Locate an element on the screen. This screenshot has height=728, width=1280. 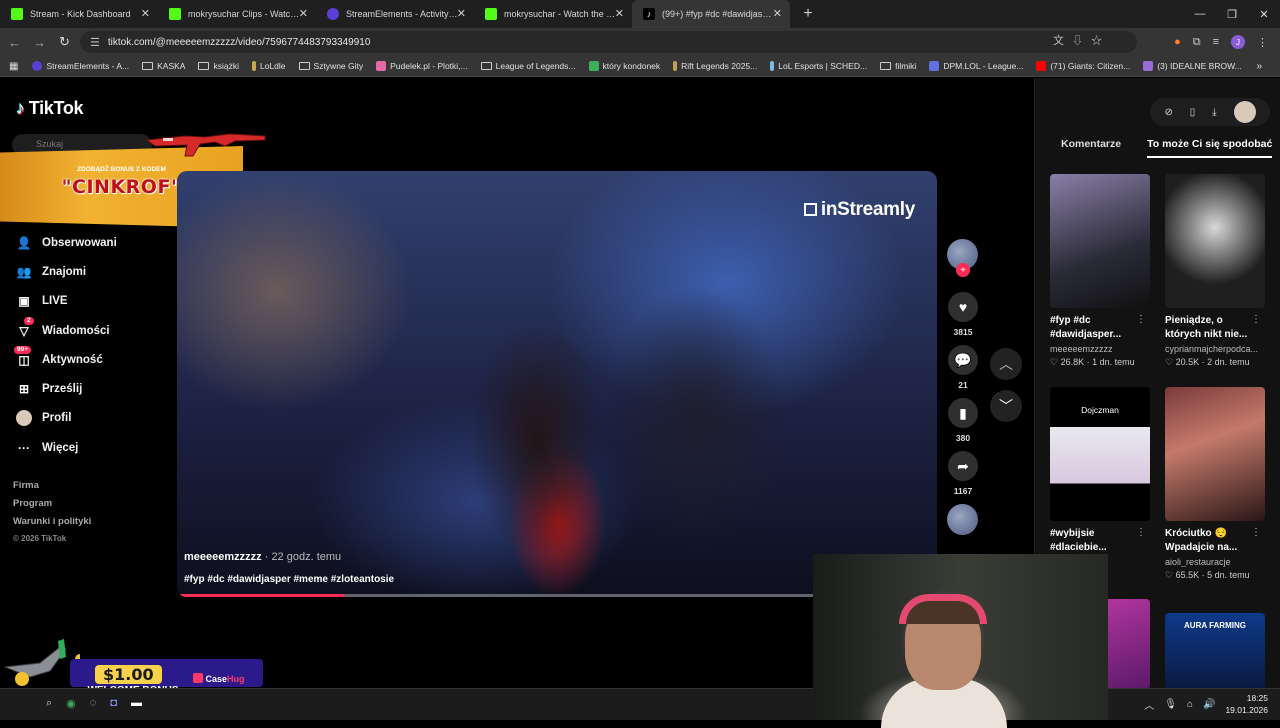
maximize-icon: ❐ is located at coordinates (1232, 14).